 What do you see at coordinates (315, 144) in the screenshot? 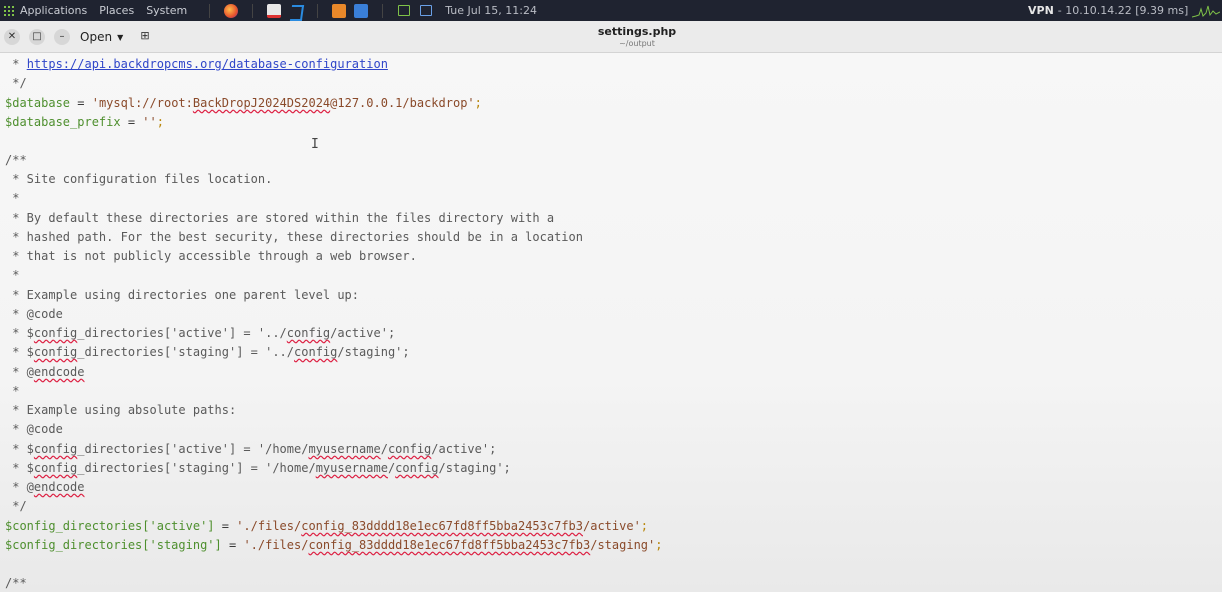
I see `text-cursor-icon: I` at bounding box center [315, 144].